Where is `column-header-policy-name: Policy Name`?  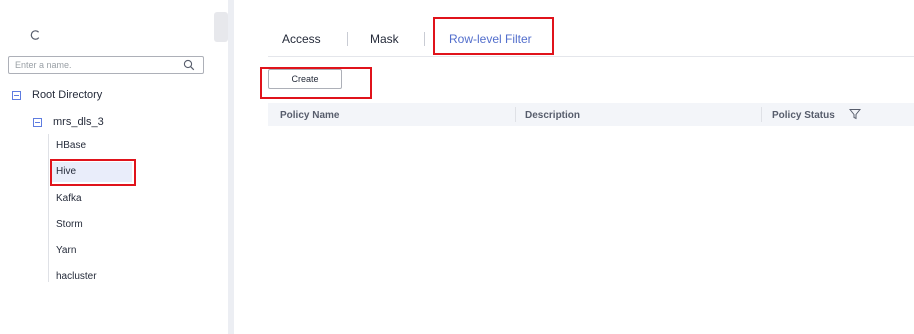 column-header-policy-name: Policy Name is located at coordinates (309, 115).